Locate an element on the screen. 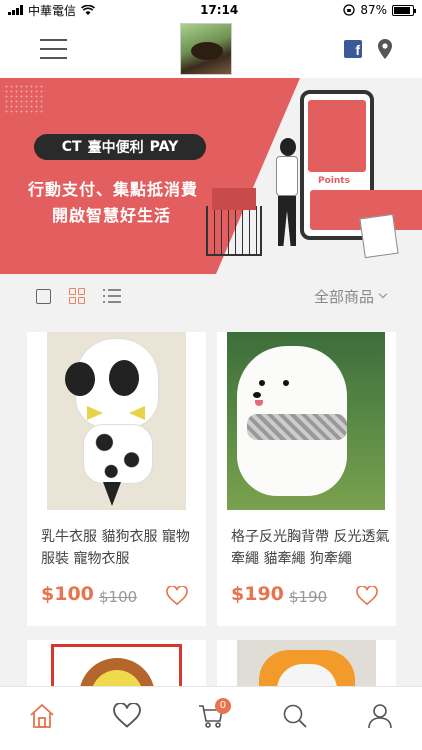 The width and height of the screenshot is (422, 750). grid-view-icon is located at coordinates (77, 296).